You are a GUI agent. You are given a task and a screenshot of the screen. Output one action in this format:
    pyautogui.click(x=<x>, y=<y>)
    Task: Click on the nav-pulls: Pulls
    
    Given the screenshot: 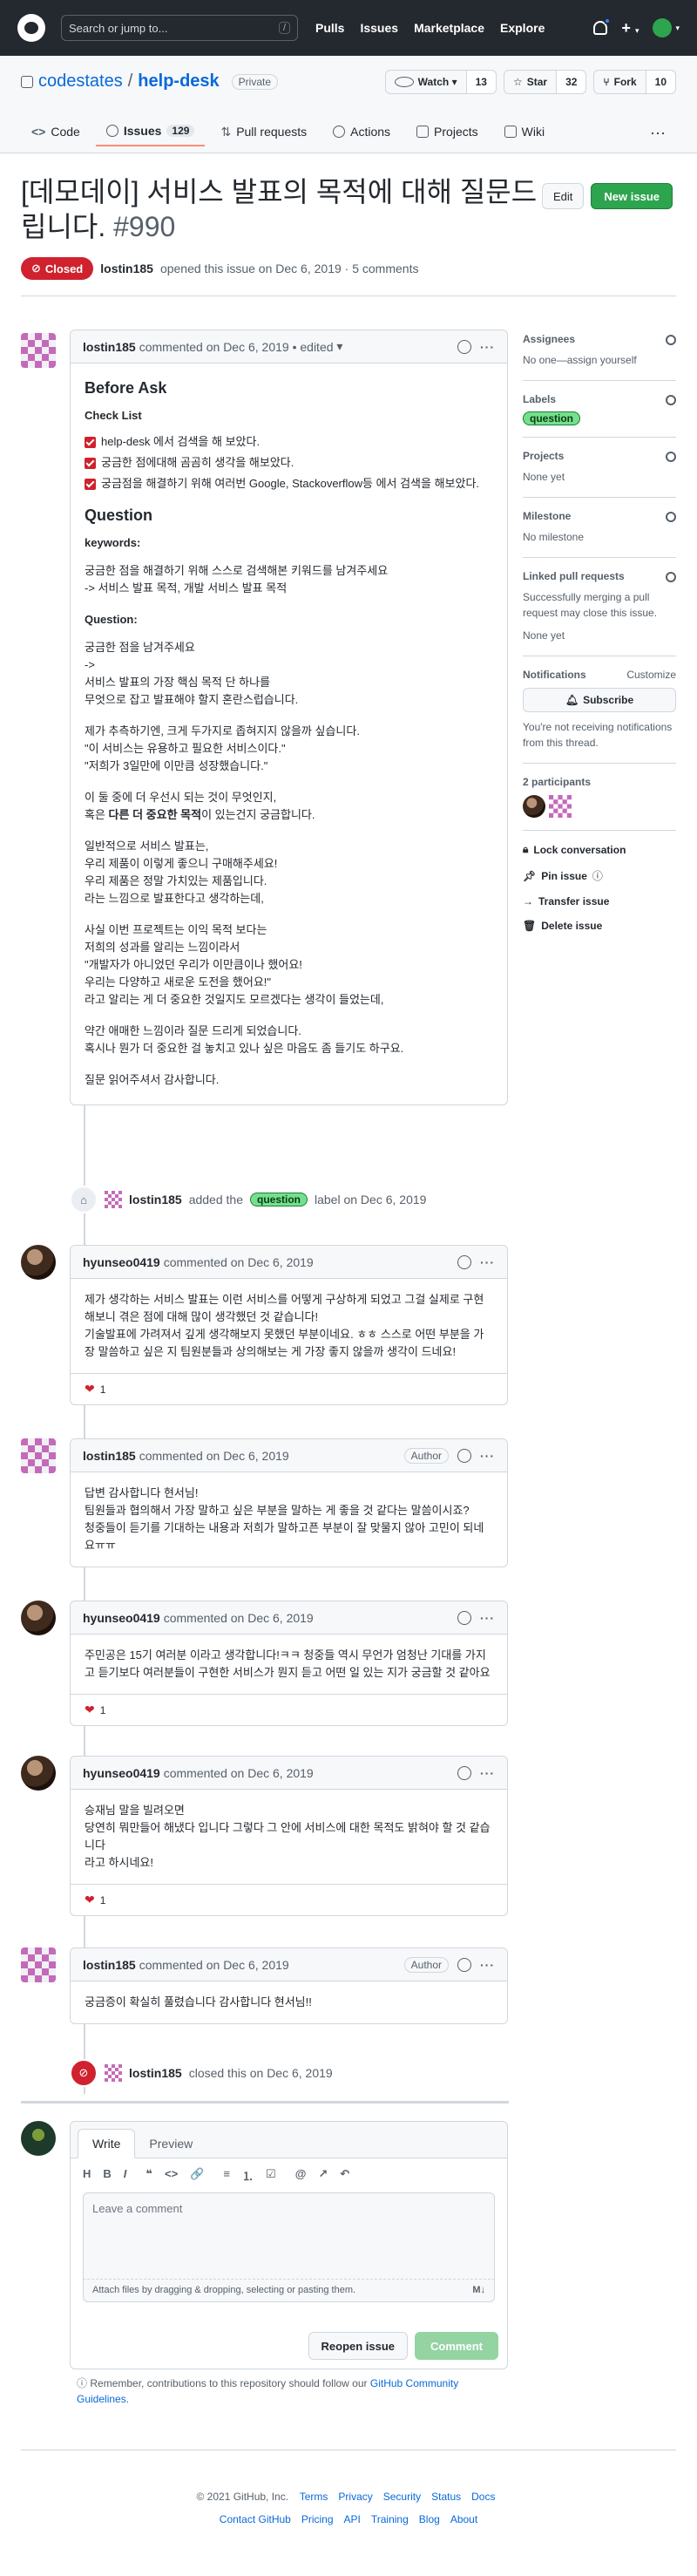 What is the action you would take?
    pyautogui.click(x=329, y=28)
    